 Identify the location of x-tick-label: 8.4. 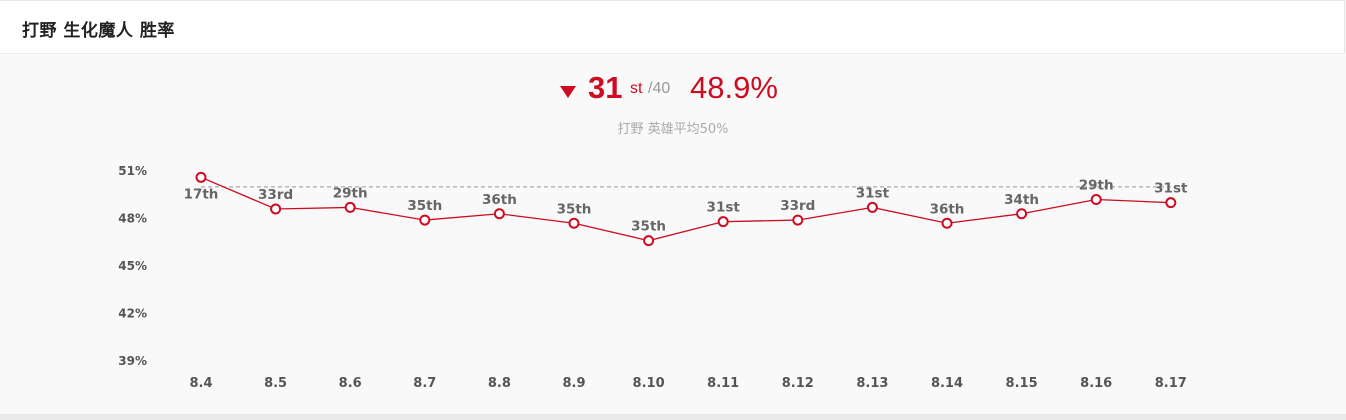
(200, 383).